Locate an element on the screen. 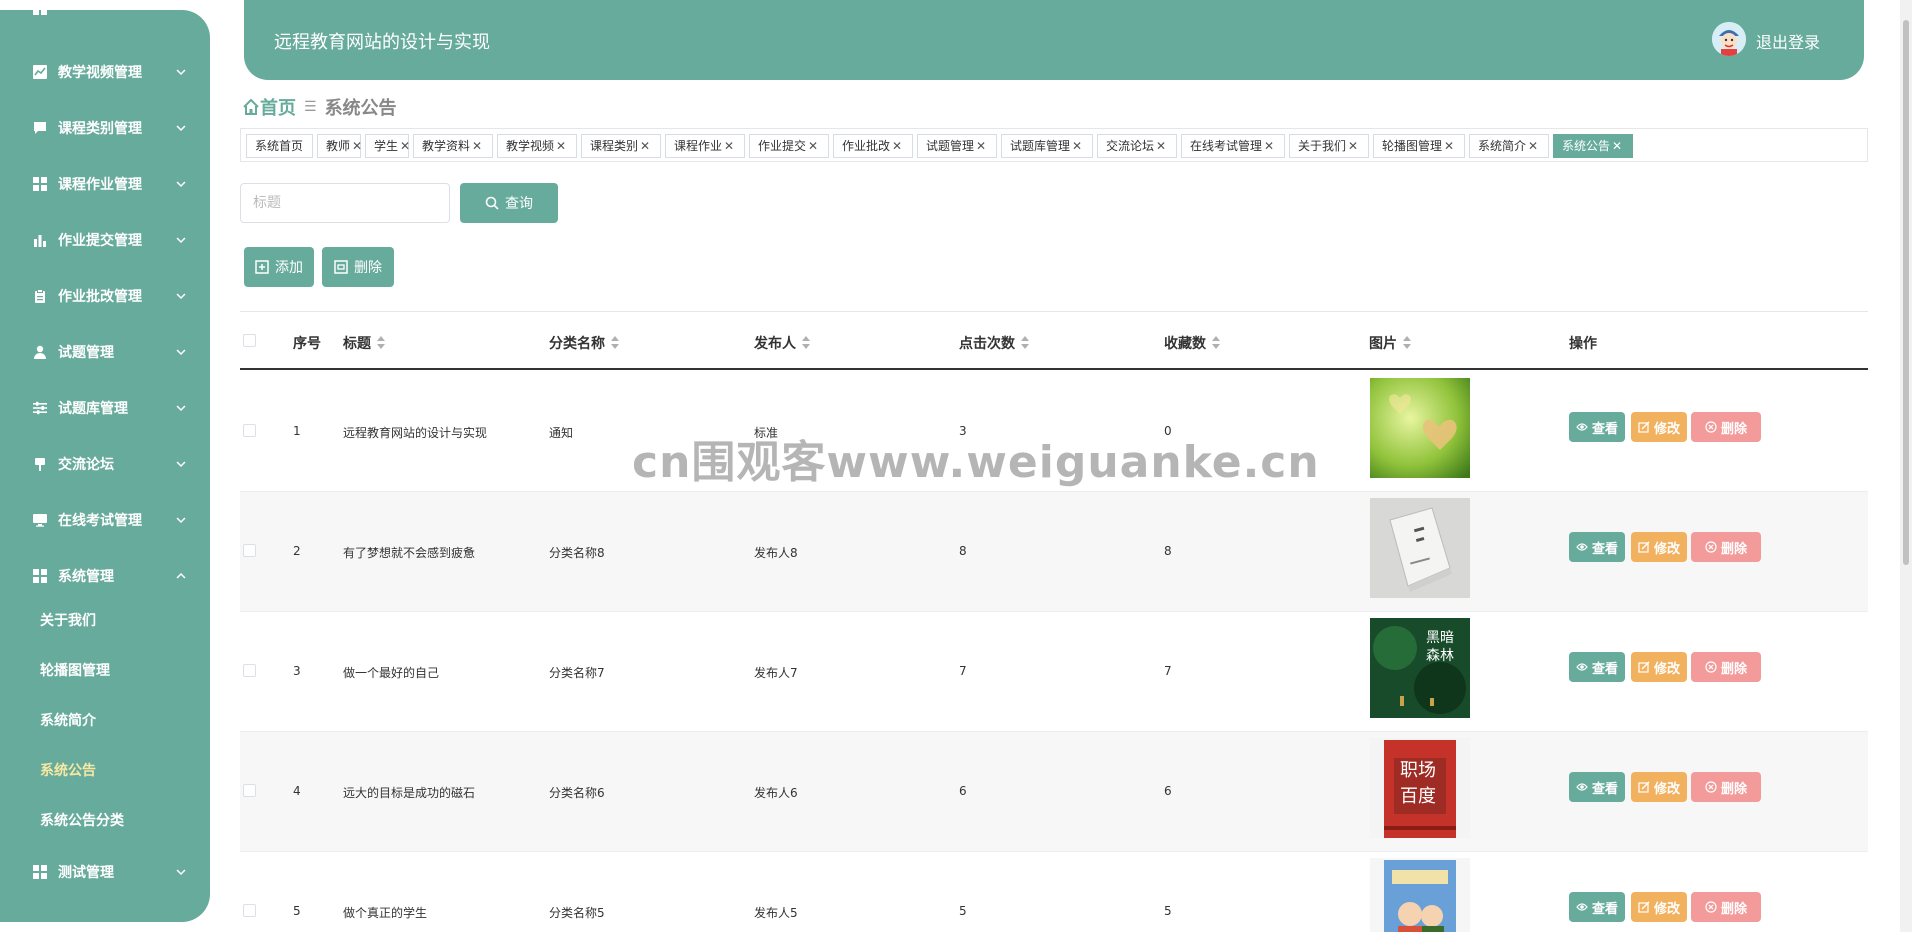 The height and width of the screenshot is (932, 1912). sidebar-subitem-announcement: 系统公告 is located at coordinates (68, 770).